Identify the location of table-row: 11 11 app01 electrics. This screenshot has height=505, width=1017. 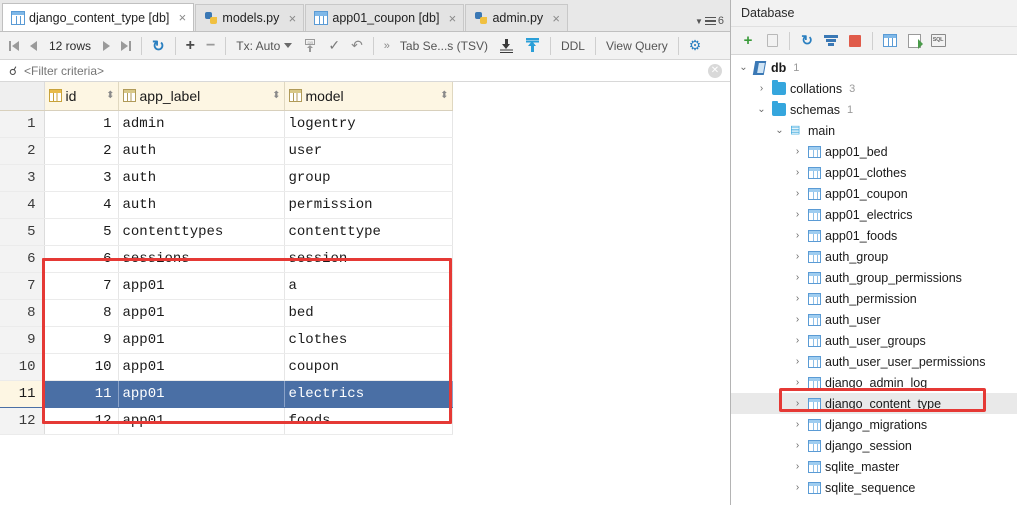
(226, 394).